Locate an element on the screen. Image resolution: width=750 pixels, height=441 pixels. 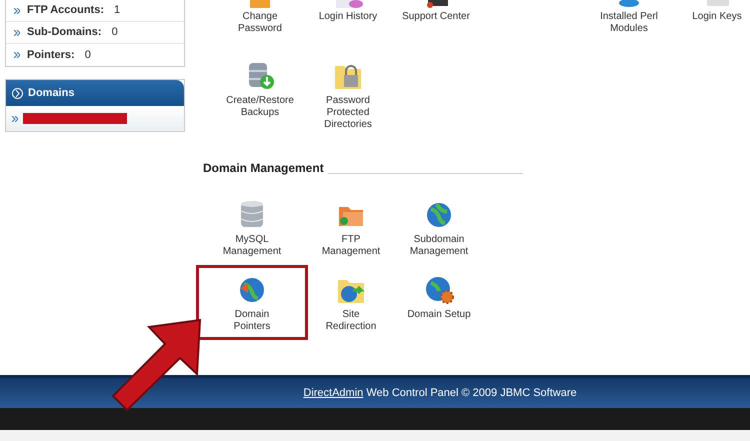
icon-link: Login Keys is located at coordinates (711, 17).